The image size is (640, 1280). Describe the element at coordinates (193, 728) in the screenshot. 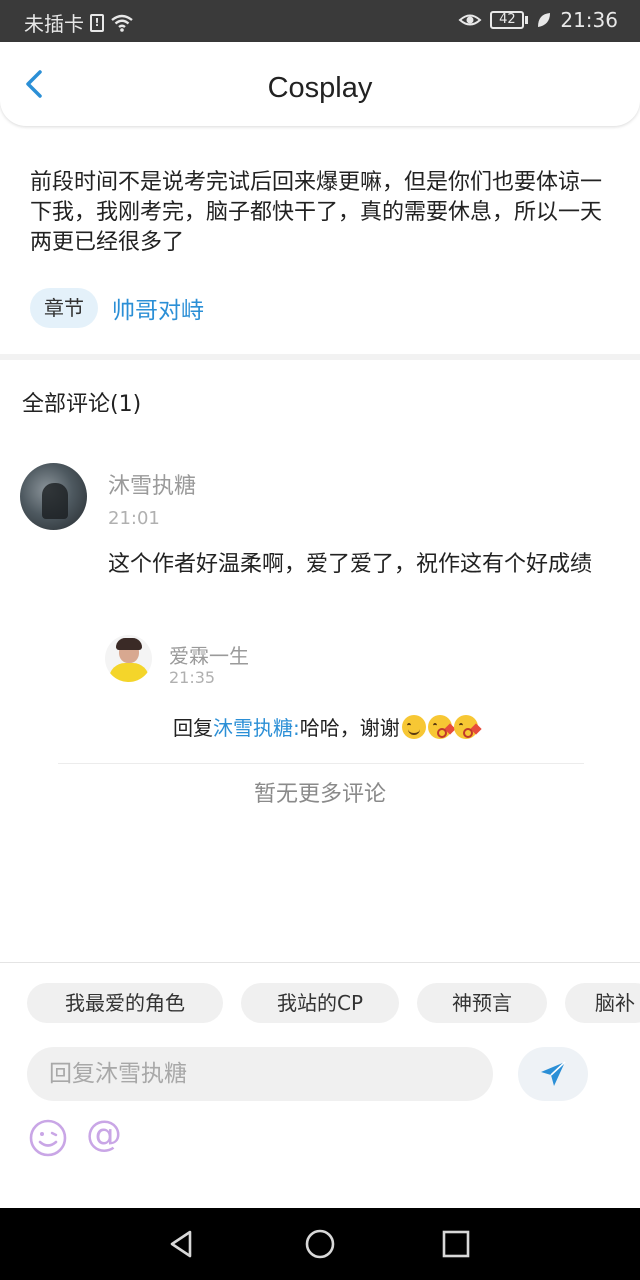

I see `reply-prefix: 回复` at that location.